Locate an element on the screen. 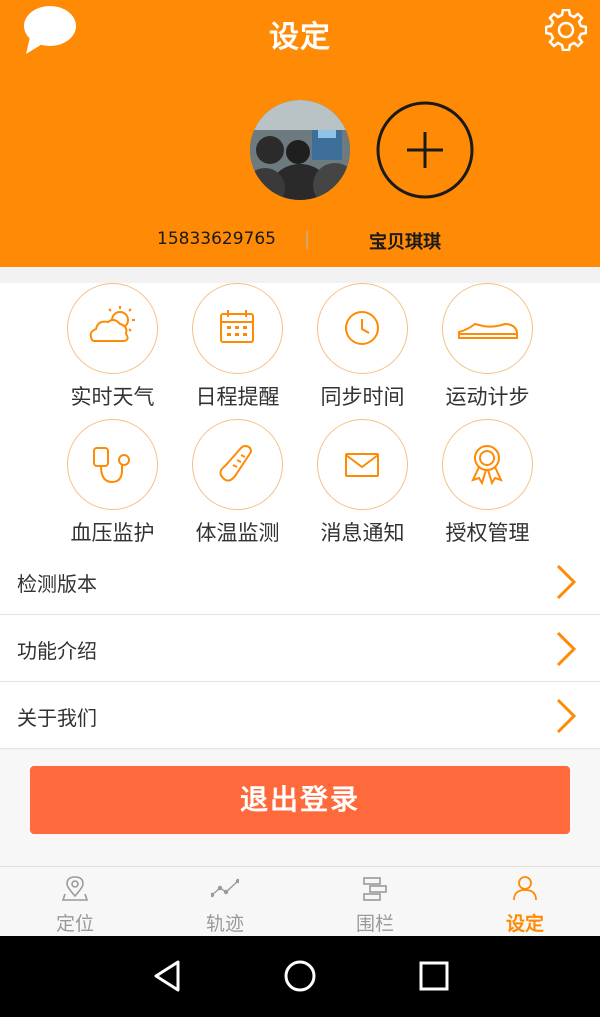  home-icon is located at coordinates (300, 976).